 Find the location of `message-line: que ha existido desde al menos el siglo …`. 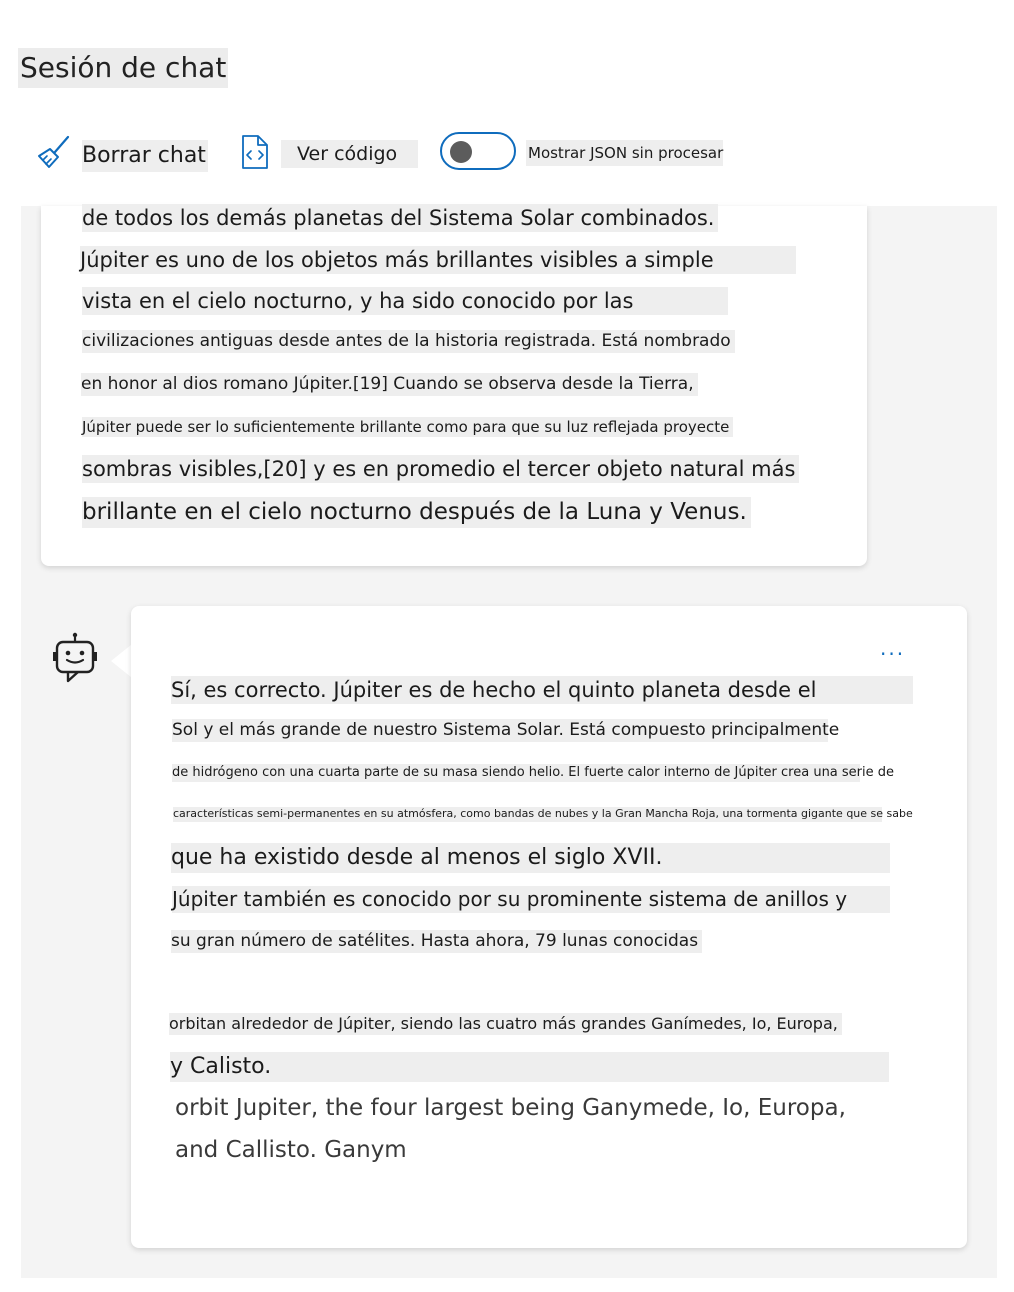

message-line: que ha existido desde al menos el siglo … is located at coordinates (530, 858).